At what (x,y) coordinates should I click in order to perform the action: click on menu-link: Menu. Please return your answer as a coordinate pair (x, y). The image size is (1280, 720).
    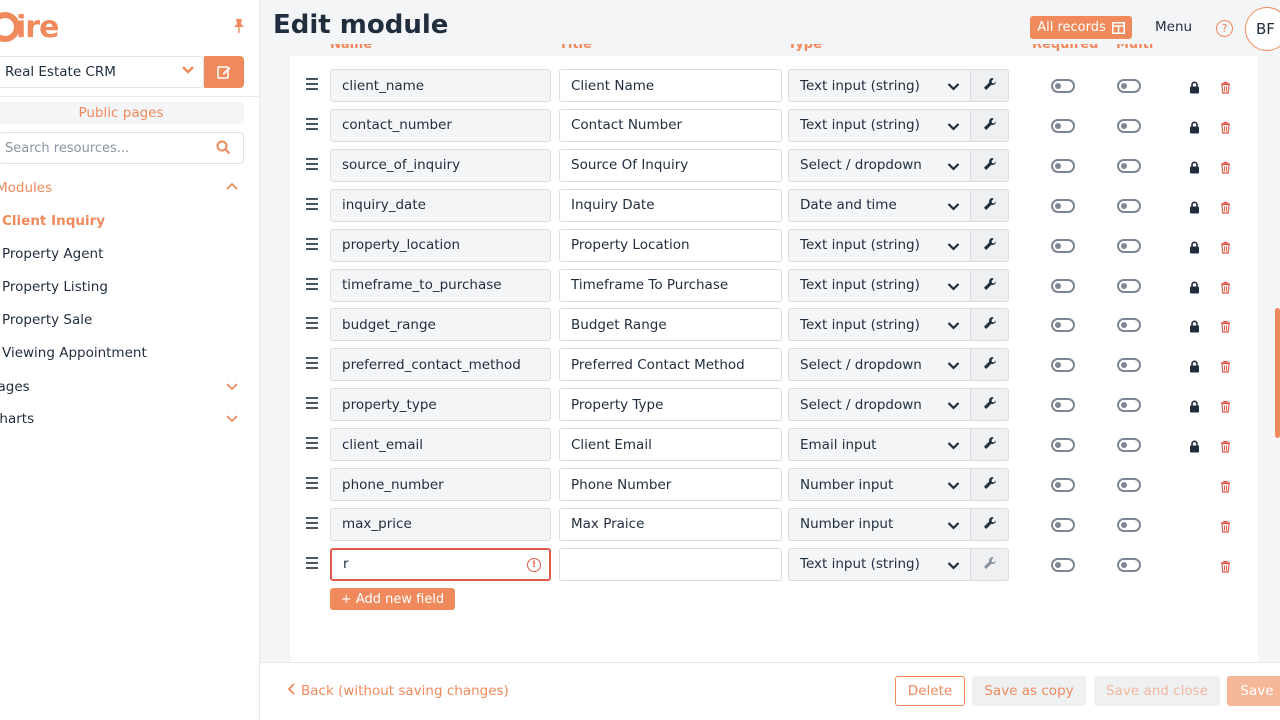
    Looking at the image, I should click on (1173, 27).